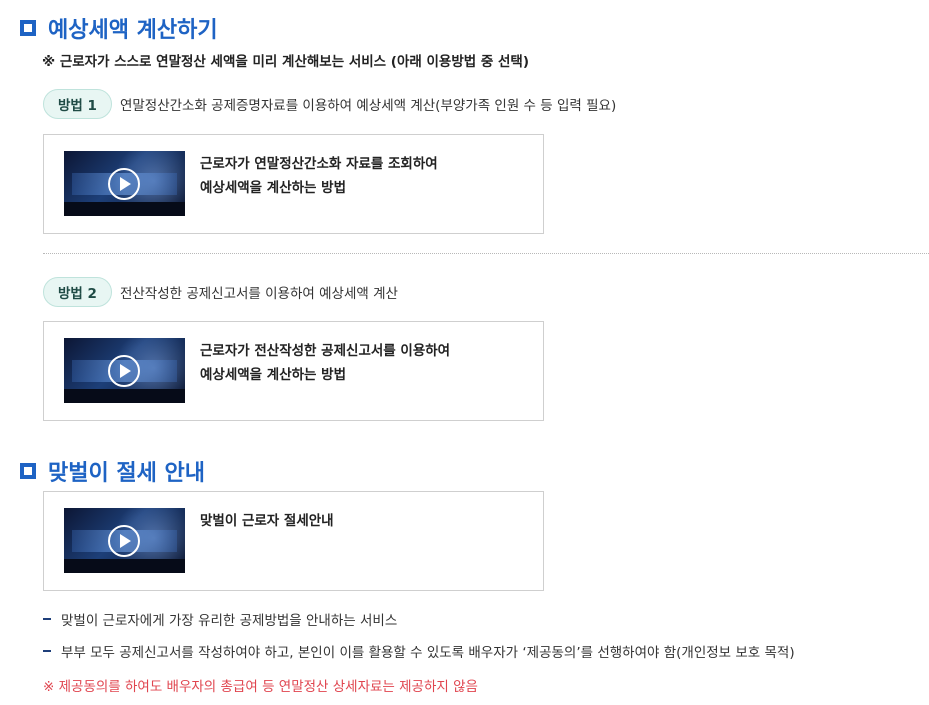 The height and width of the screenshot is (705, 929). I want to click on section-title-dual-income: 맞벌이 절세 안내, so click(112, 471).